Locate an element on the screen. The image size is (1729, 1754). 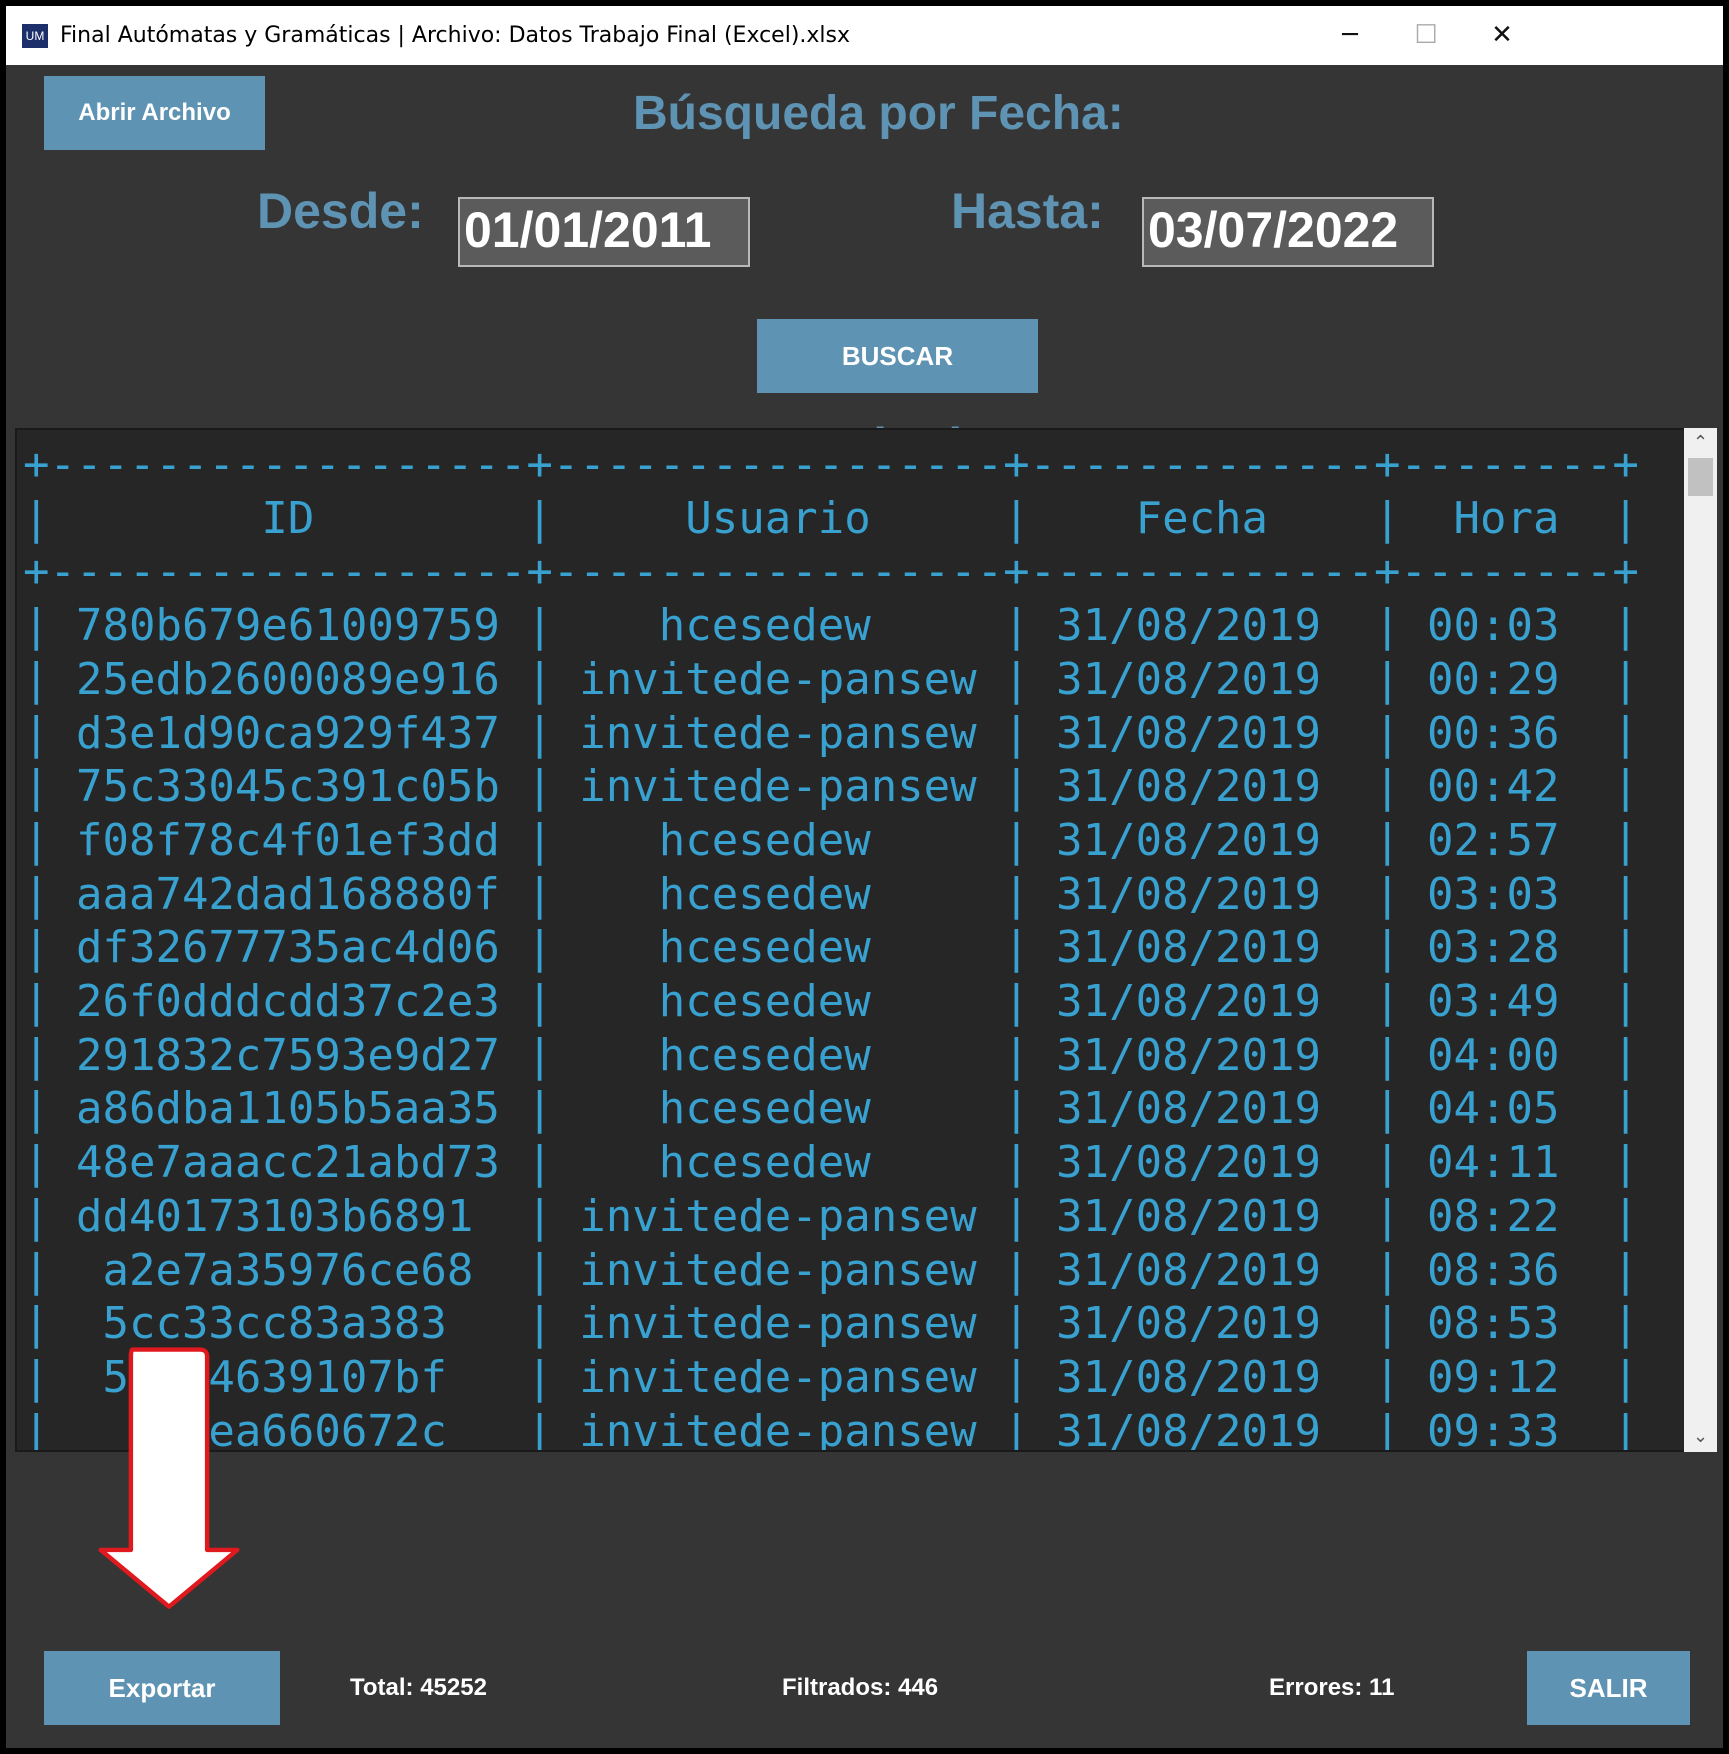
app-logo-icon: UM is located at coordinates (35, 36).